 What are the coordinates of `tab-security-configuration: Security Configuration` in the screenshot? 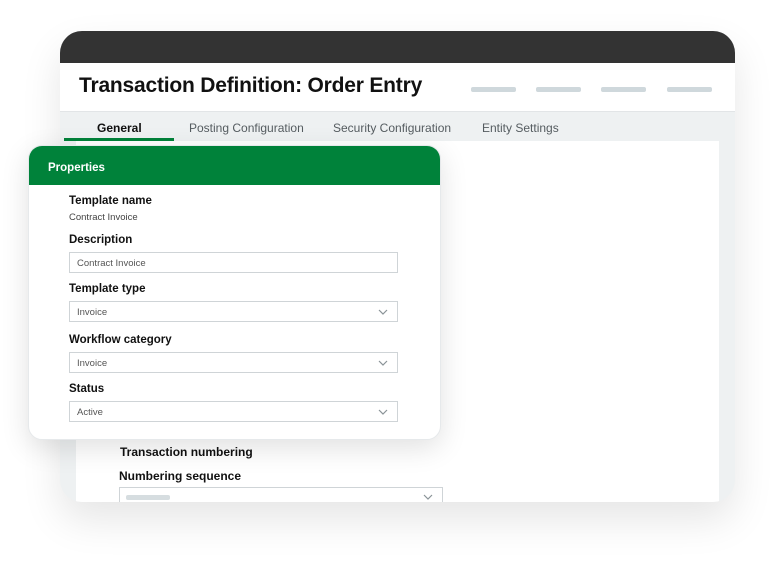 It's located at (392, 128).